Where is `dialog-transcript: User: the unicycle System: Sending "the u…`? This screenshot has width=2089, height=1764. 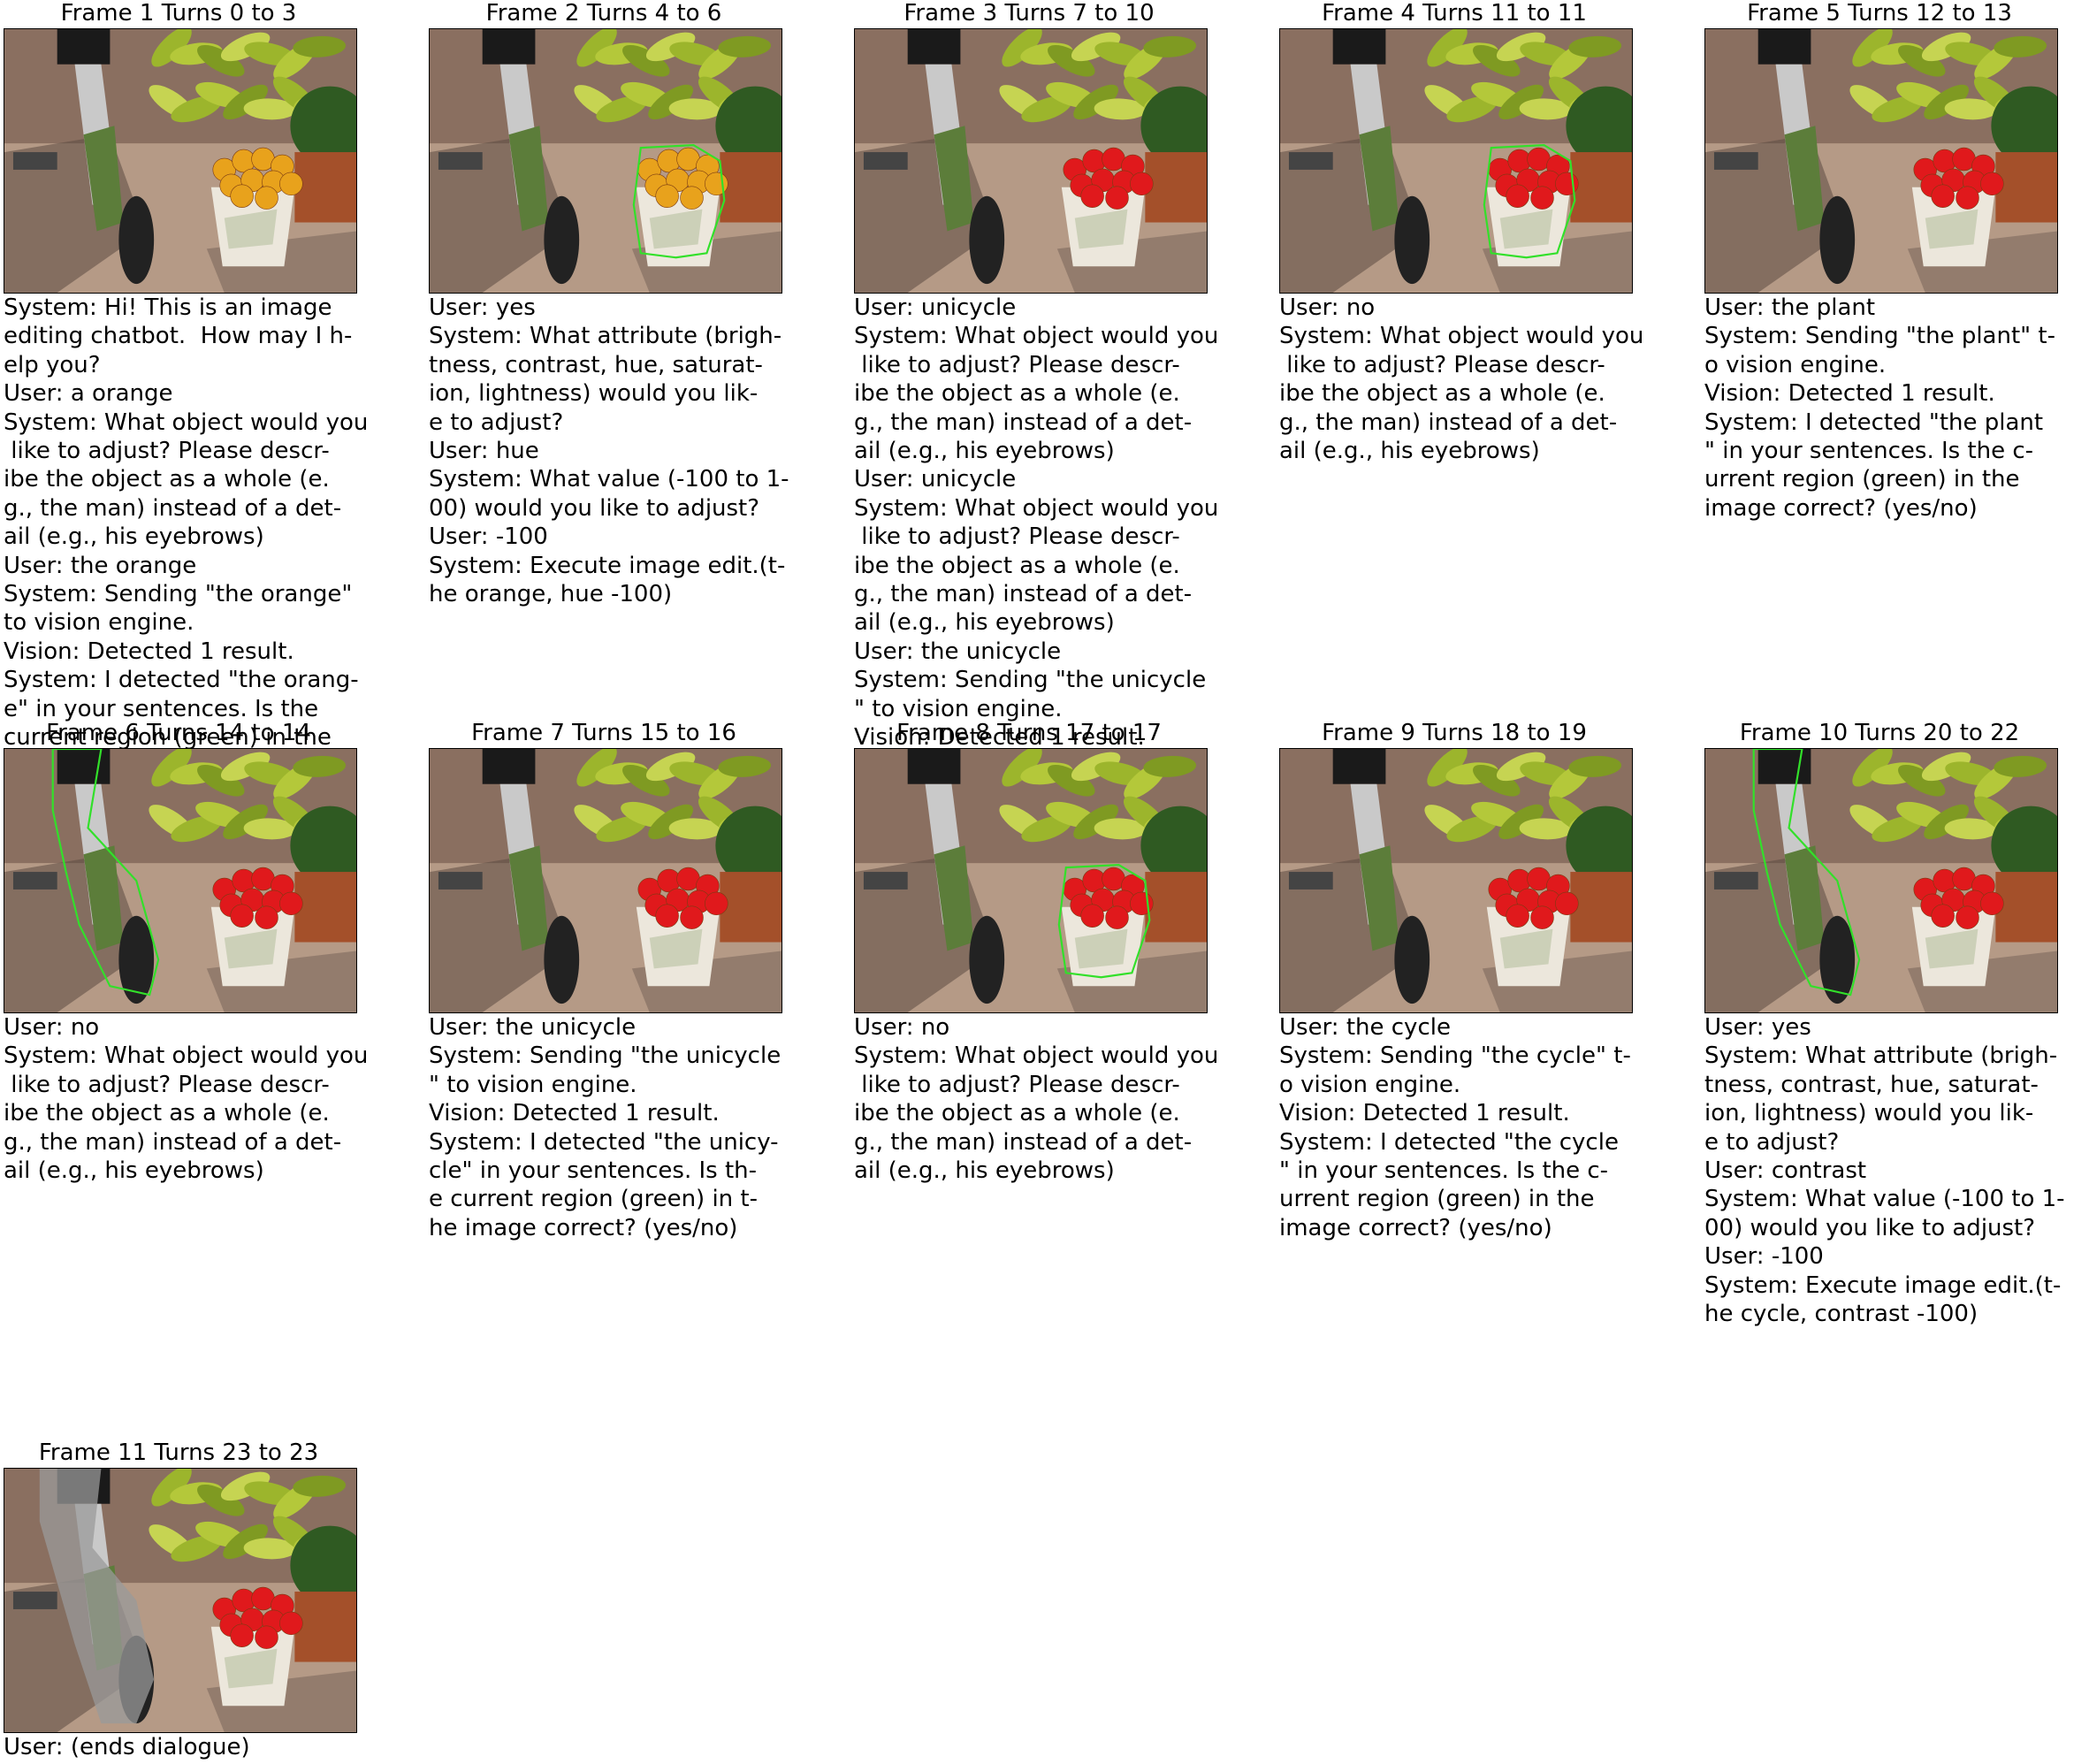 dialog-transcript: User: the unicycle System: Sending "the u… is located at coordinates (636, 1127).